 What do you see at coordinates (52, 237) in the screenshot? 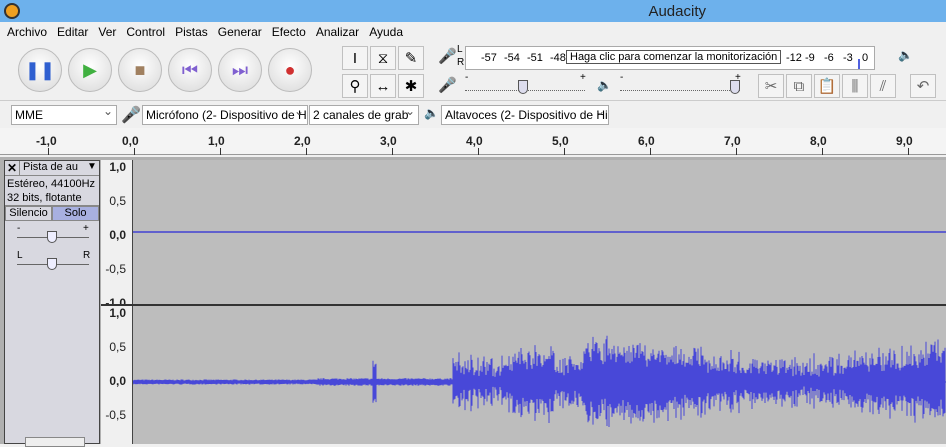
I see `gain-slider-thumb` at bounding box center [52, 237].